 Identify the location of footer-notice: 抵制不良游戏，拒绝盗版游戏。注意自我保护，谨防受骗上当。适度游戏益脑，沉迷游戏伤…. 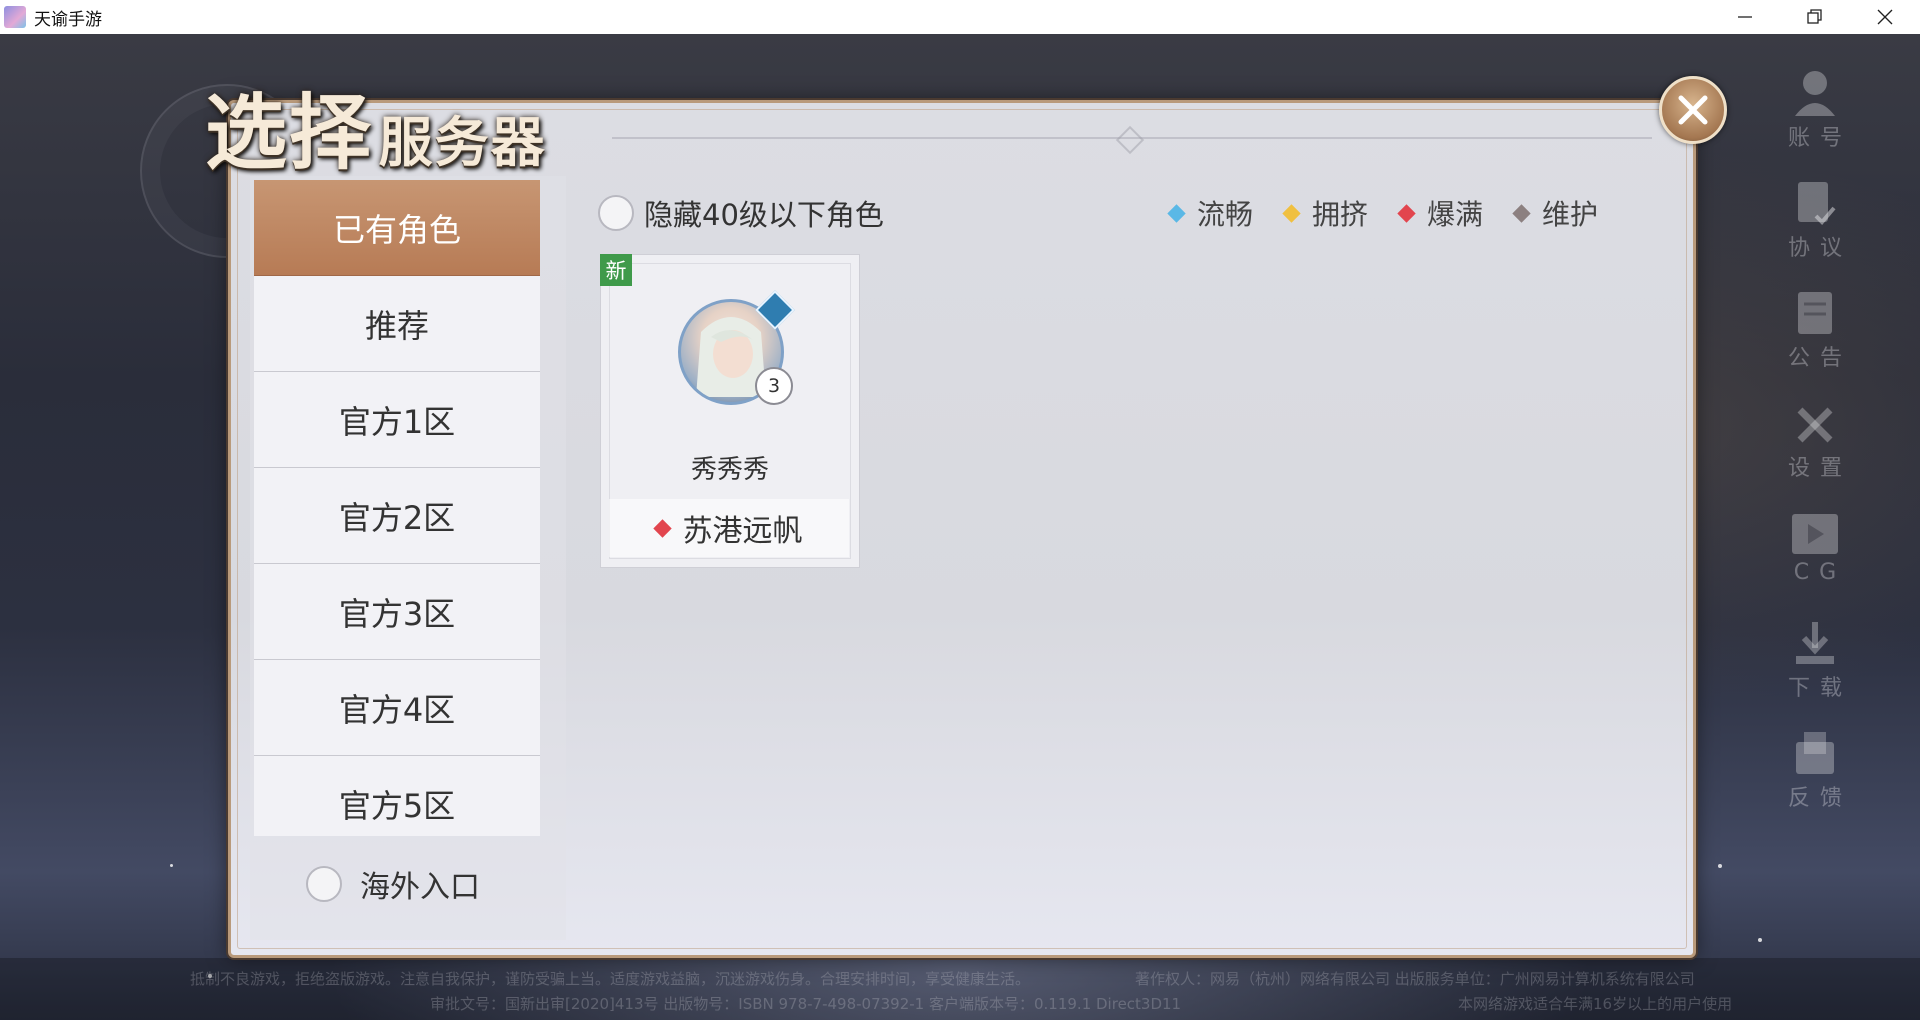
(960, 989).